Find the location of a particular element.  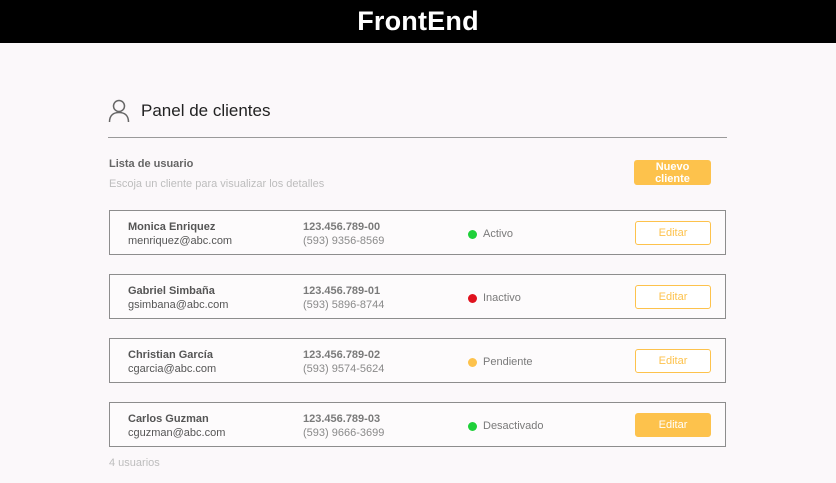

status-label: Pendiente is located at coordinates (508, 362).